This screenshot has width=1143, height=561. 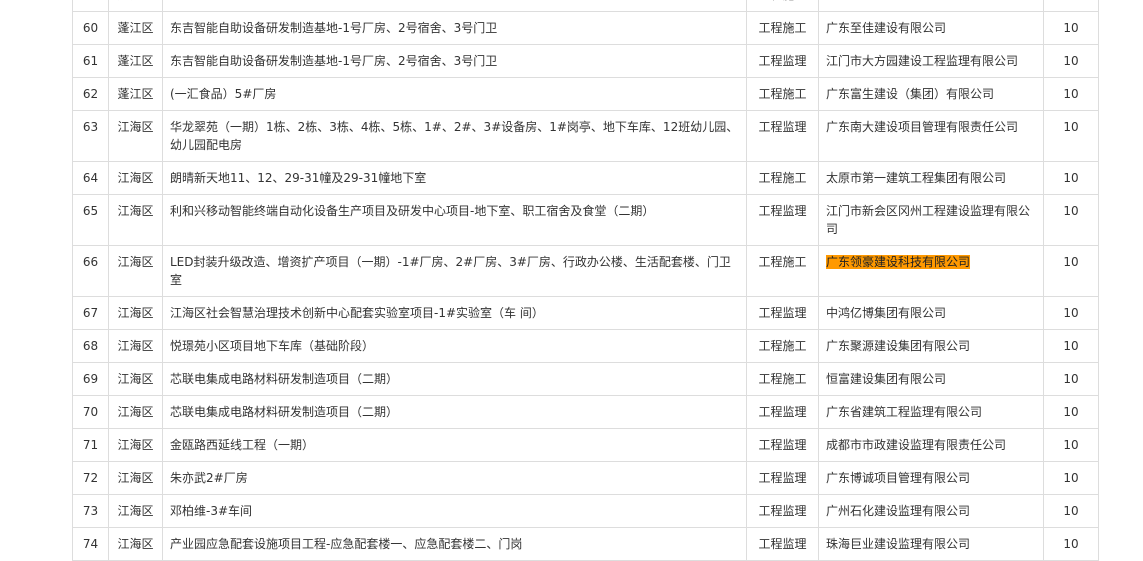 I want to click on table-row: 71 江海区 金瓯路西延线工程（一期） 工程监理 成都市市政建设监理有限责任公司 10, so click(x=585, y=445).